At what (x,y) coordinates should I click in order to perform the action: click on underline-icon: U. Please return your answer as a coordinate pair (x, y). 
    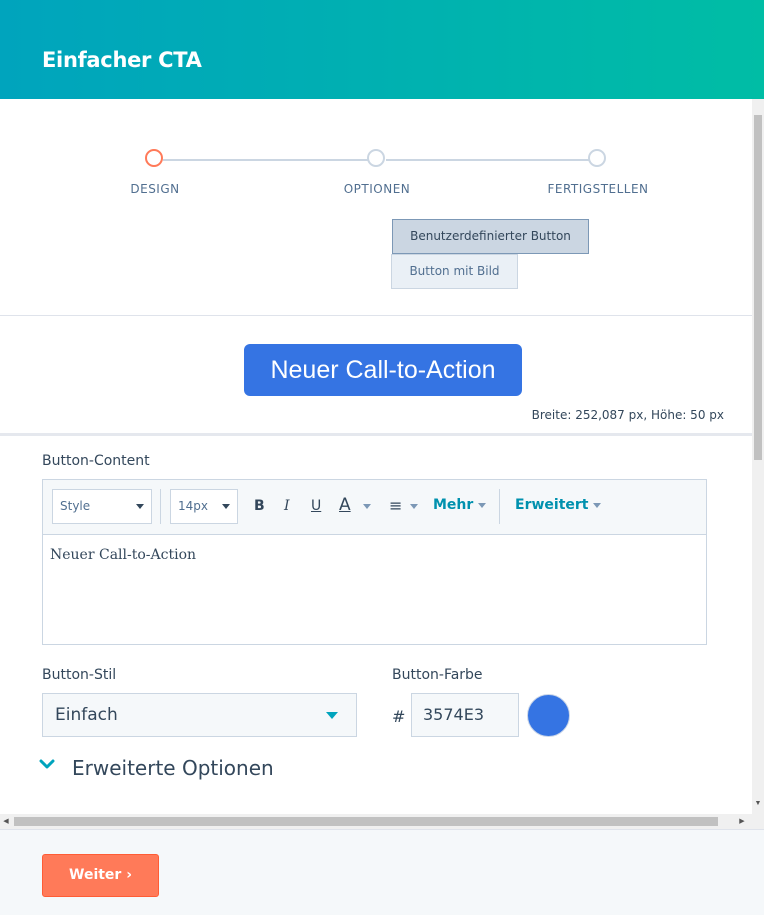
    Looking at the image, I should click on (316, 506).